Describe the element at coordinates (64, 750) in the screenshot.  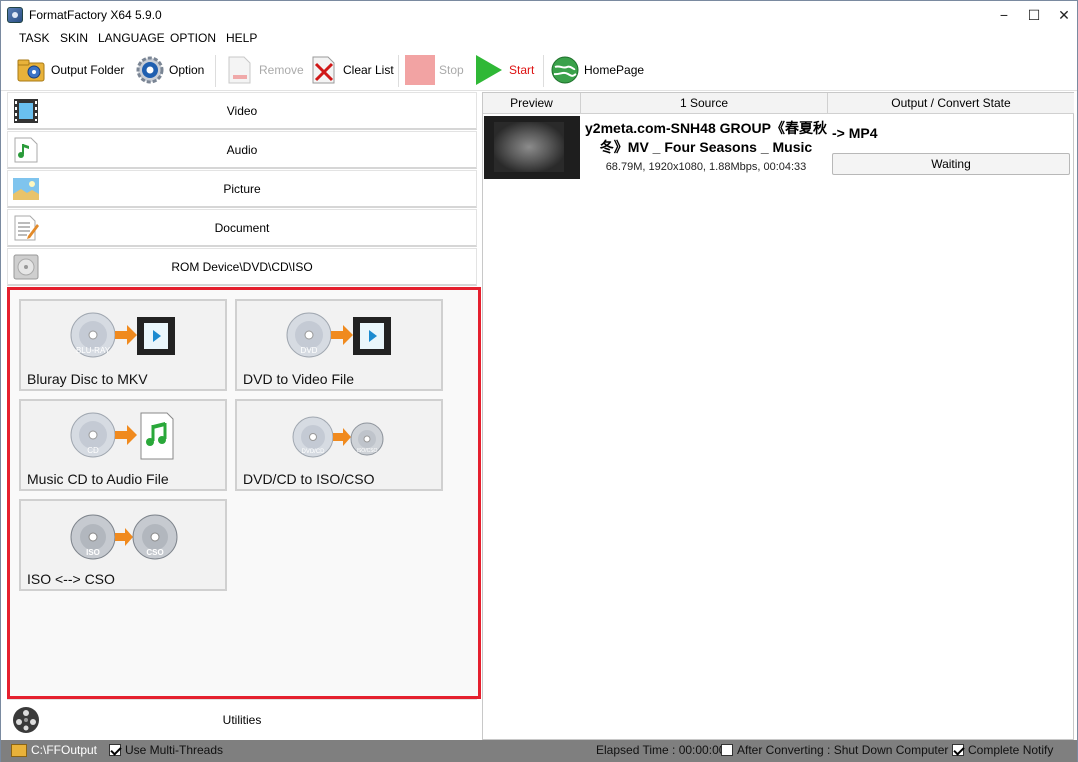
I see `output-path-text: C:\FFOutput` at that location.